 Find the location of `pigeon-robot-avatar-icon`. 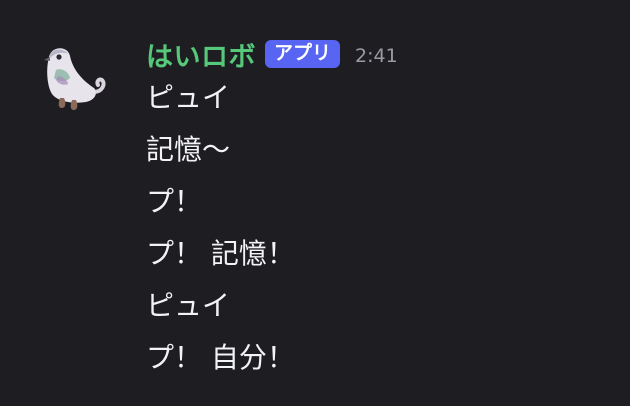

pigeon-robot-avatar-icon is located at coordinates (75, 79).